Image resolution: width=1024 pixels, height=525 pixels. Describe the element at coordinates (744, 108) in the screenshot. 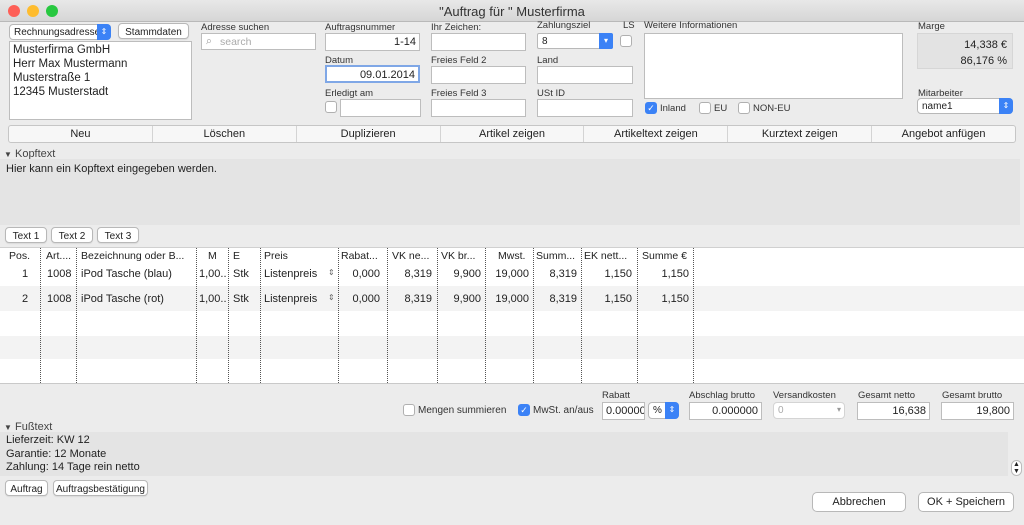

I see `non-eu-checkbox` at that location.